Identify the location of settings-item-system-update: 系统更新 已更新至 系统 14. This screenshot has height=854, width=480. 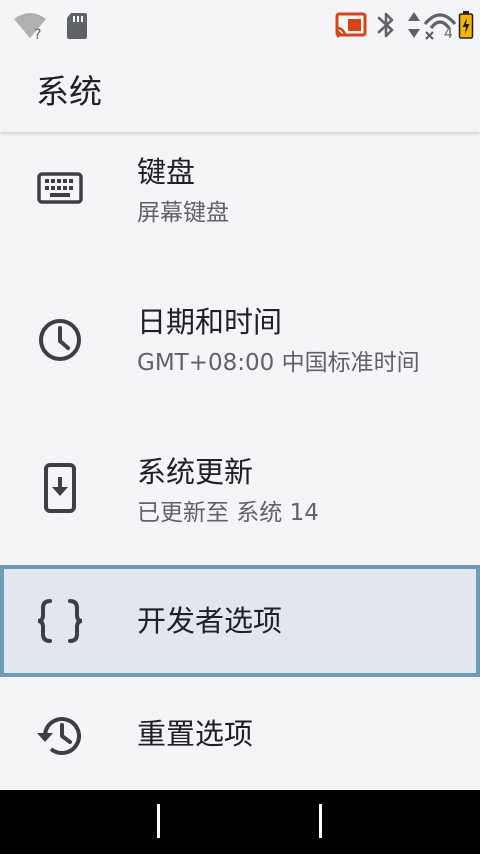
(240, 489).